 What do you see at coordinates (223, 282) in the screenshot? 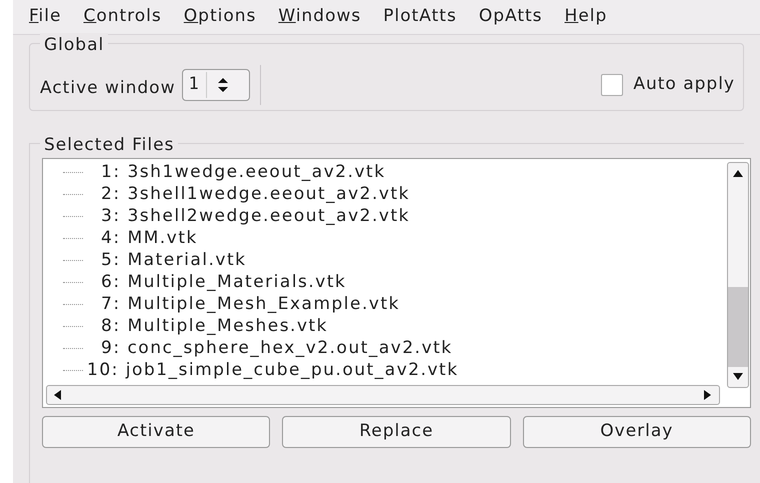
I see `tree-entry: 6: Multiple_Materials.vtk` at bounding box center [223, 282].